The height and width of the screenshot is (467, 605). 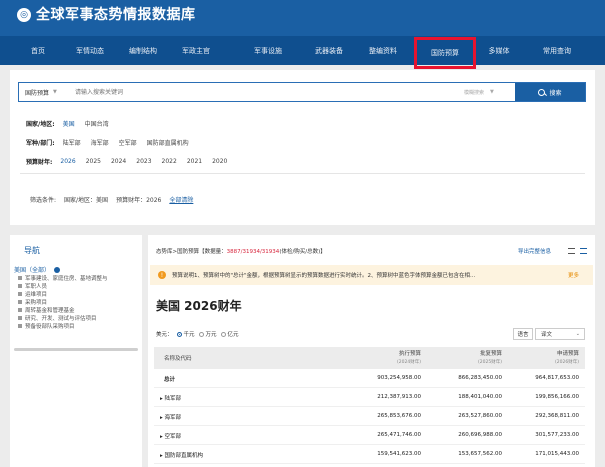 I want to click on nav-item-common-query: 常用查询, so click(x=557, y=50).